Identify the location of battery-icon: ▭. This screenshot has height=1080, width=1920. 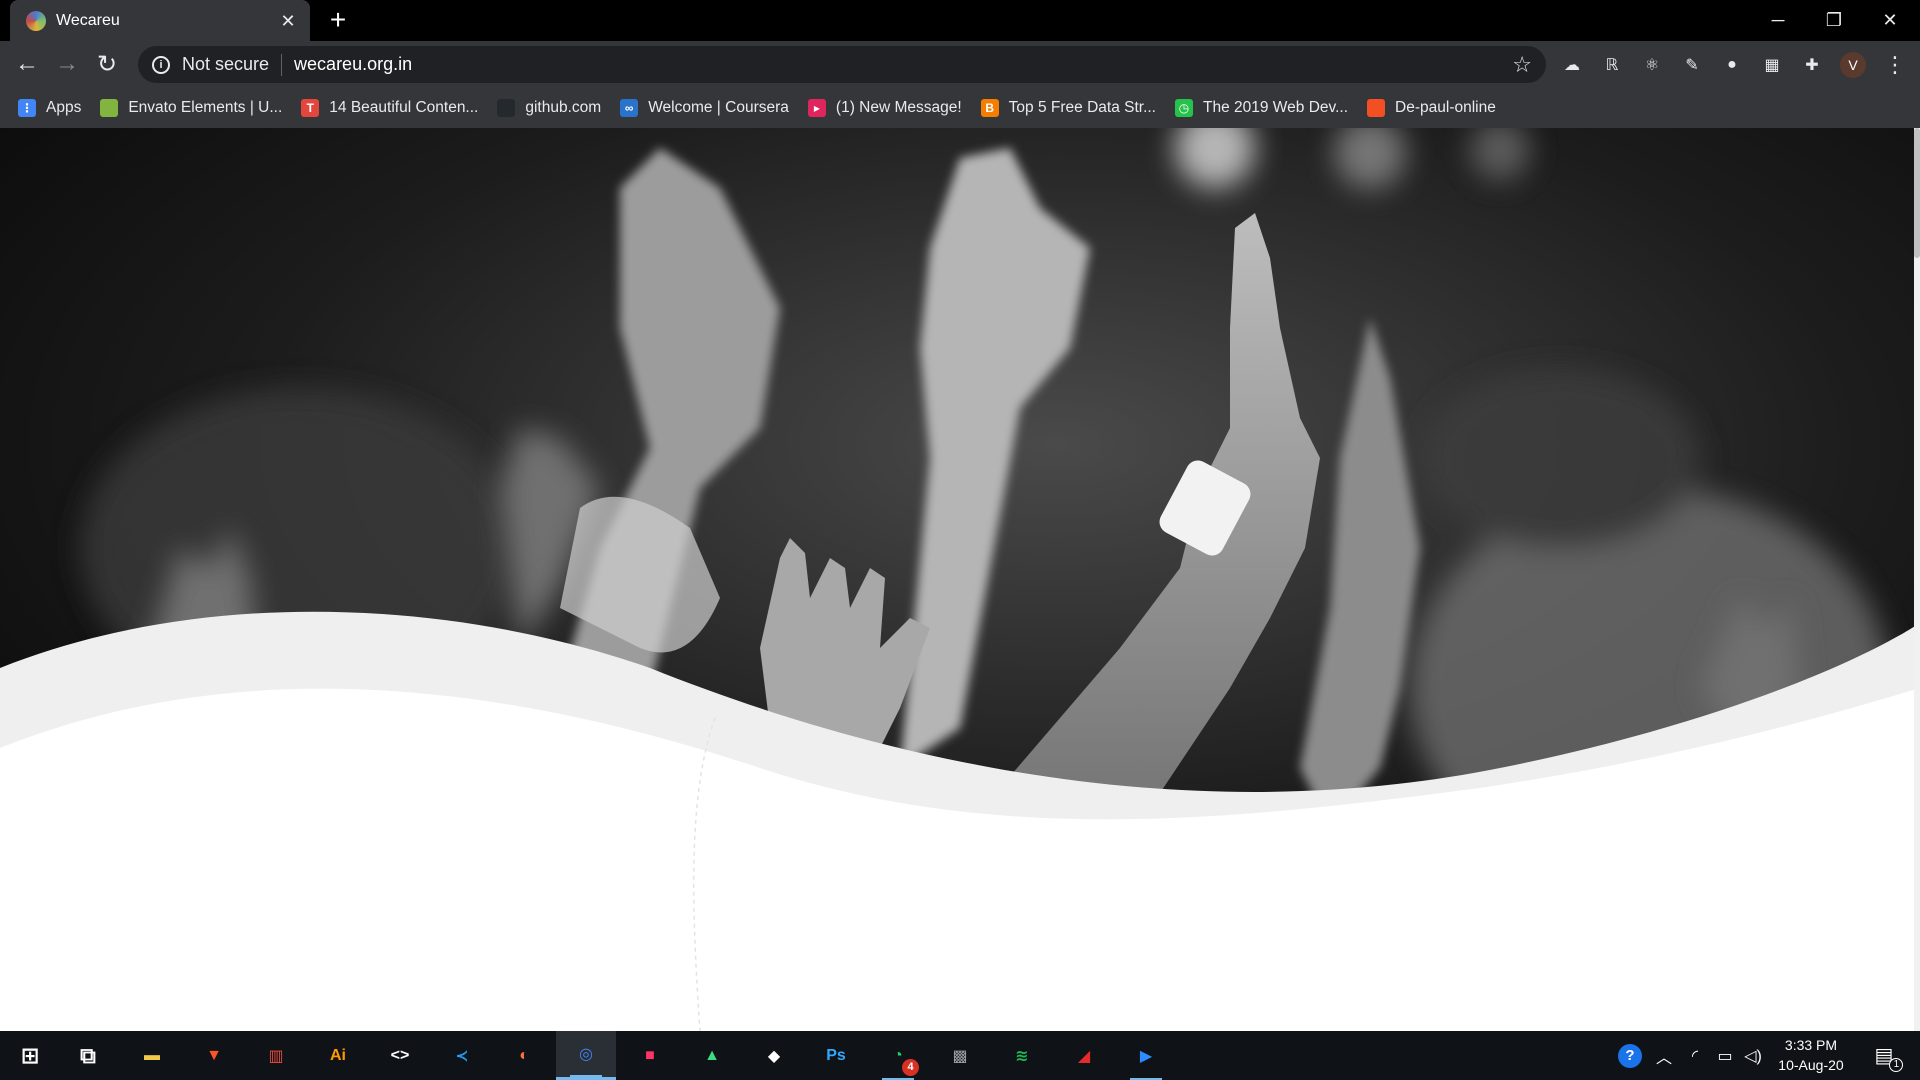
(1725, 1055).